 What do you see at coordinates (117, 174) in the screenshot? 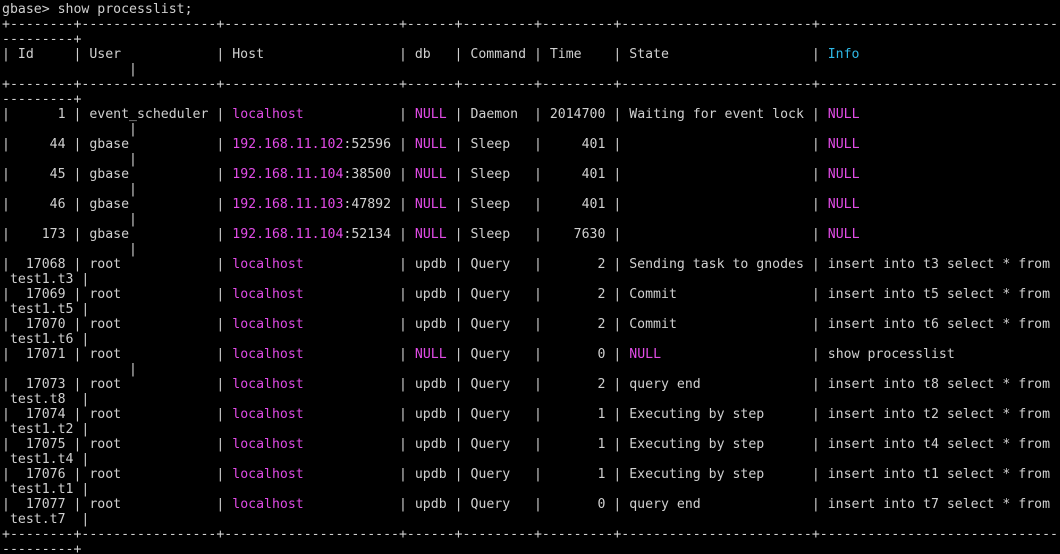
I see `terminal-text: | 45 | gbase |` at bounding box center [117, 174].